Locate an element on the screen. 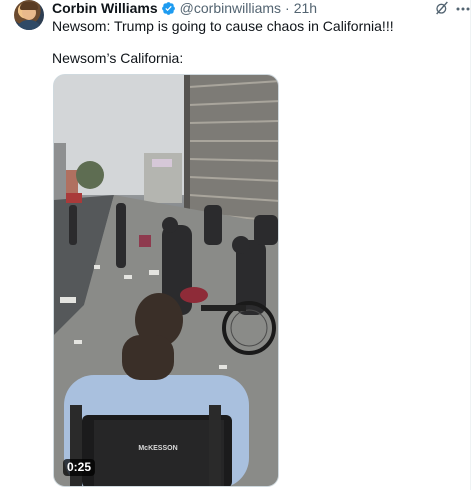 Image resolution: width=471 pixels, height=490 pixels. wheelchair-brand-label: McKESSON is located at coordinates (157, 448).